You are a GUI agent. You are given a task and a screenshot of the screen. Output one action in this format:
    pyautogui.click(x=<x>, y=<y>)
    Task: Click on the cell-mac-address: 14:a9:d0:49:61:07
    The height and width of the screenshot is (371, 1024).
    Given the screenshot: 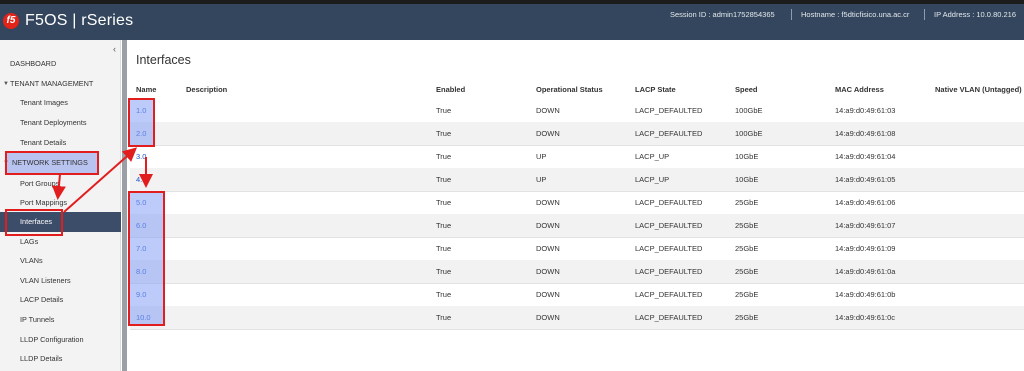 What is the action you would take?
    pyautogui.click(x=865, y=225)
    